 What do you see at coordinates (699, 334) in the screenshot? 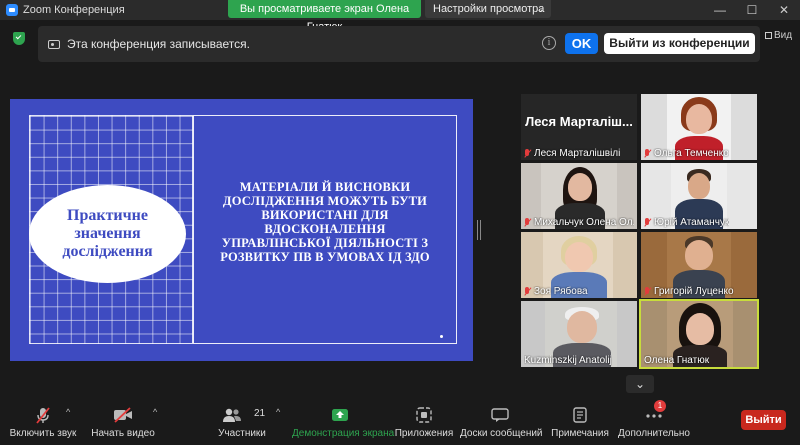
I see `participant-tile-active-speaker: Олена Гнатюк` at bounding box center [699, 334].